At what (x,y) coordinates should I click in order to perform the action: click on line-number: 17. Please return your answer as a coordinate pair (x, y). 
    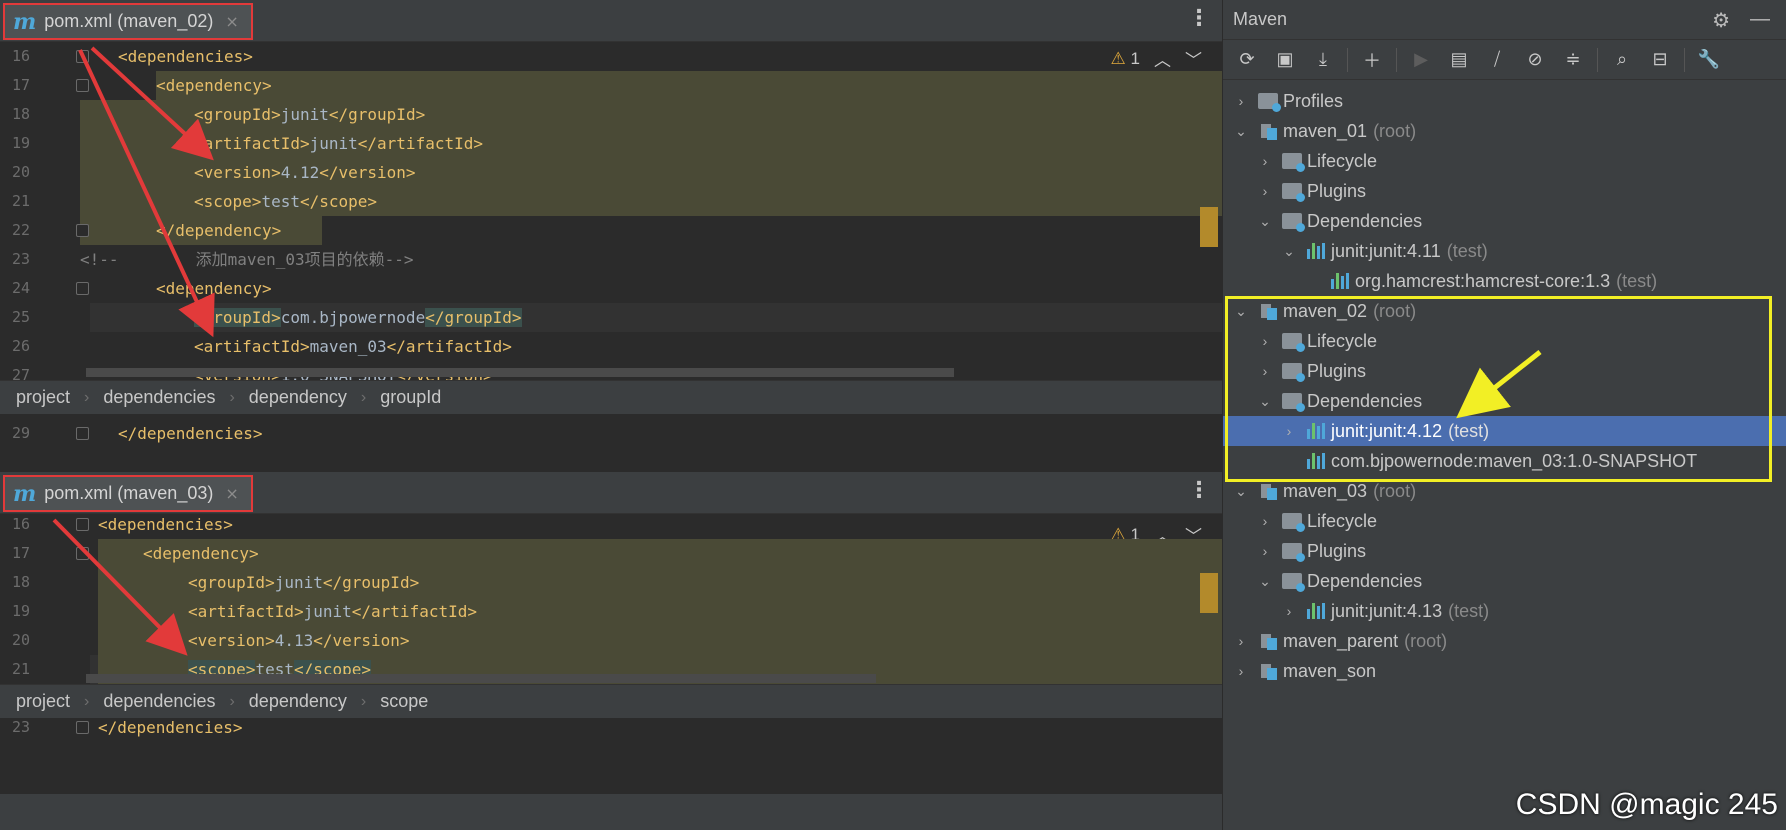
    Looking at the image, I should click on (20, 85).